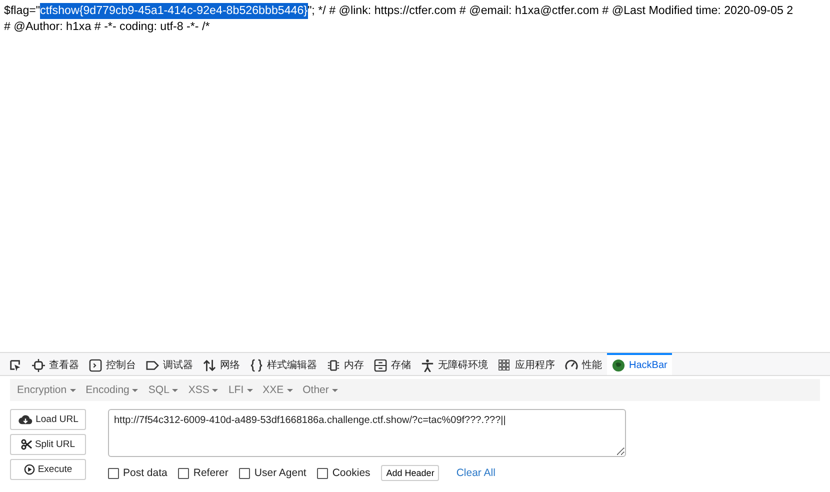  Describe the element at coordinates (367, 433) in the screenshot. I see `url-field: http://7f54c312-6009-410d-a489-53df1668186a.challenge.ctf.show/?c=tac%09f???.???||` at that location.